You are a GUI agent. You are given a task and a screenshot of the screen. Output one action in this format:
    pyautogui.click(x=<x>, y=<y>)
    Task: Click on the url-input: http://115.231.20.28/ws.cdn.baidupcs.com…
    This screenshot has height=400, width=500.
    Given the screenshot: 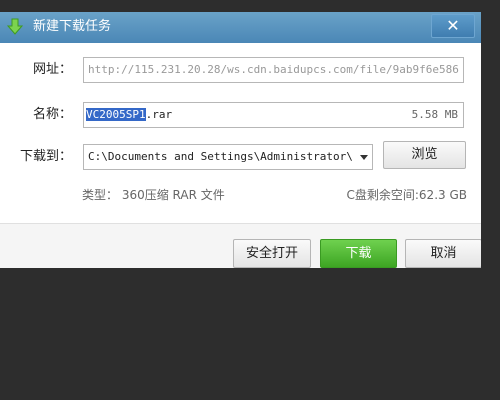 What is the action you would take?
    pyautogui.click(x=273, y=70)
    